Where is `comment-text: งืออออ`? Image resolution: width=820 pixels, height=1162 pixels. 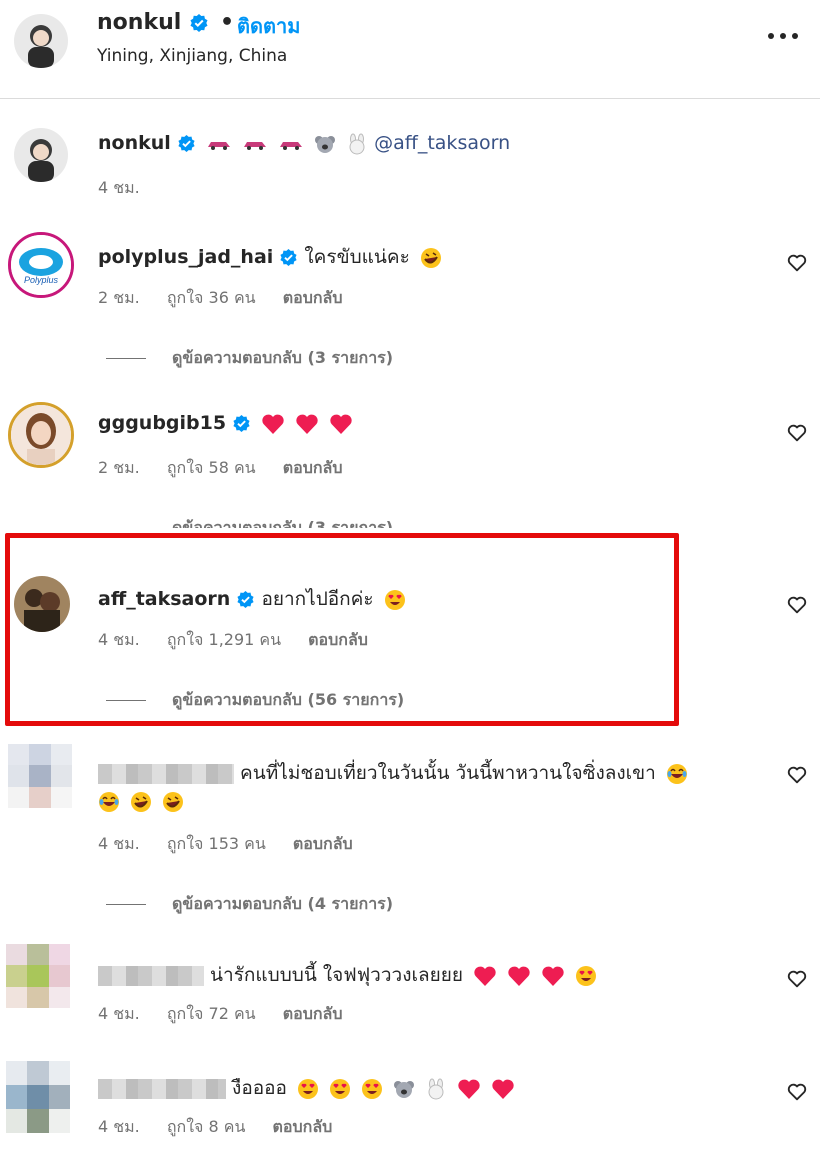 comment-text: งืออออ is located at coordinates (259, 1088).